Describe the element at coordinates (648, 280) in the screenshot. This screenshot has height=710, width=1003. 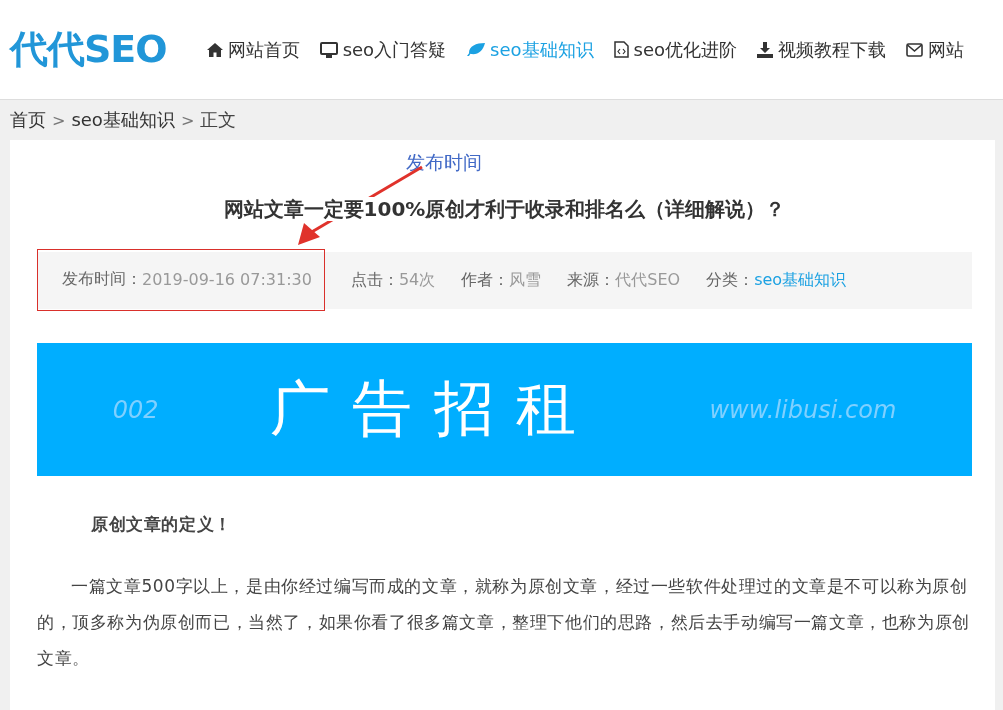
I see `meta-value: 代代SEO` at that location.